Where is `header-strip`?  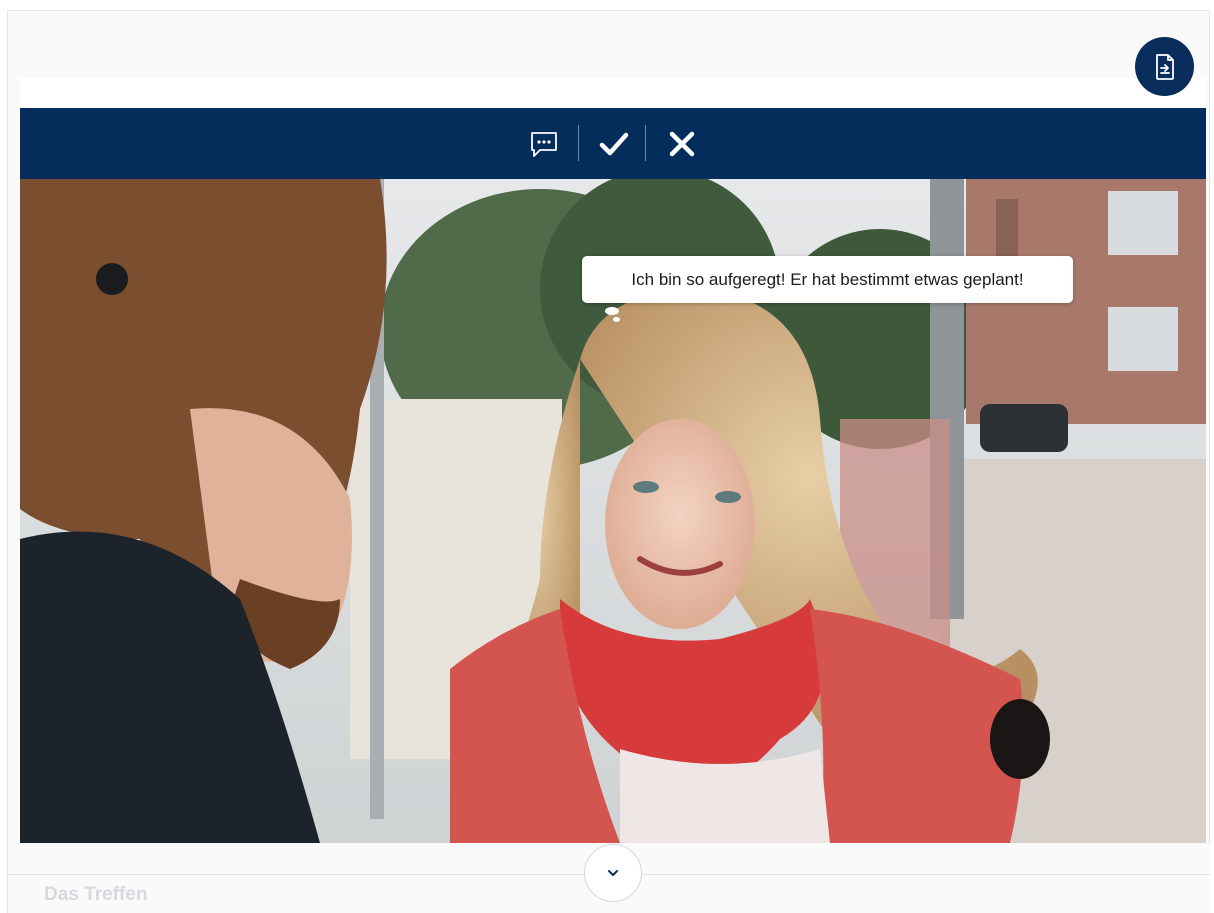
header-strip is located at coordinates (613, 93).